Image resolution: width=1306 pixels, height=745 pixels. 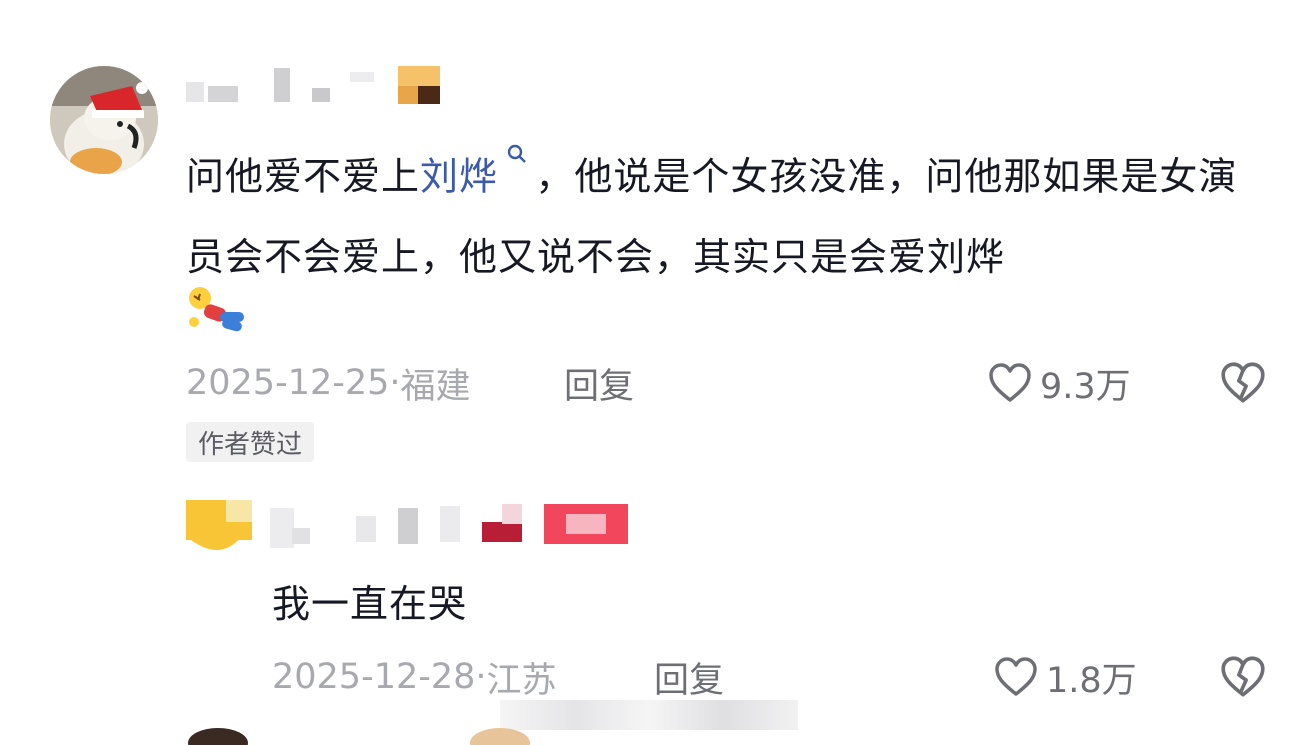 What do you see at coordinates (219, 530) in the screenshot?
I see `replier-avatar` at bounding box center [219, 530].